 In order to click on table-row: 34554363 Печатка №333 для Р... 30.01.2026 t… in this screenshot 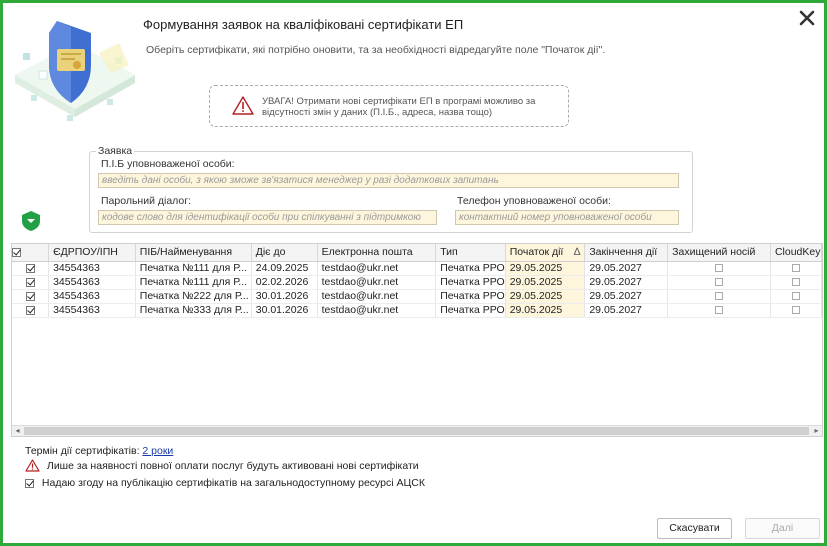, I will do `click(417, 310)`.